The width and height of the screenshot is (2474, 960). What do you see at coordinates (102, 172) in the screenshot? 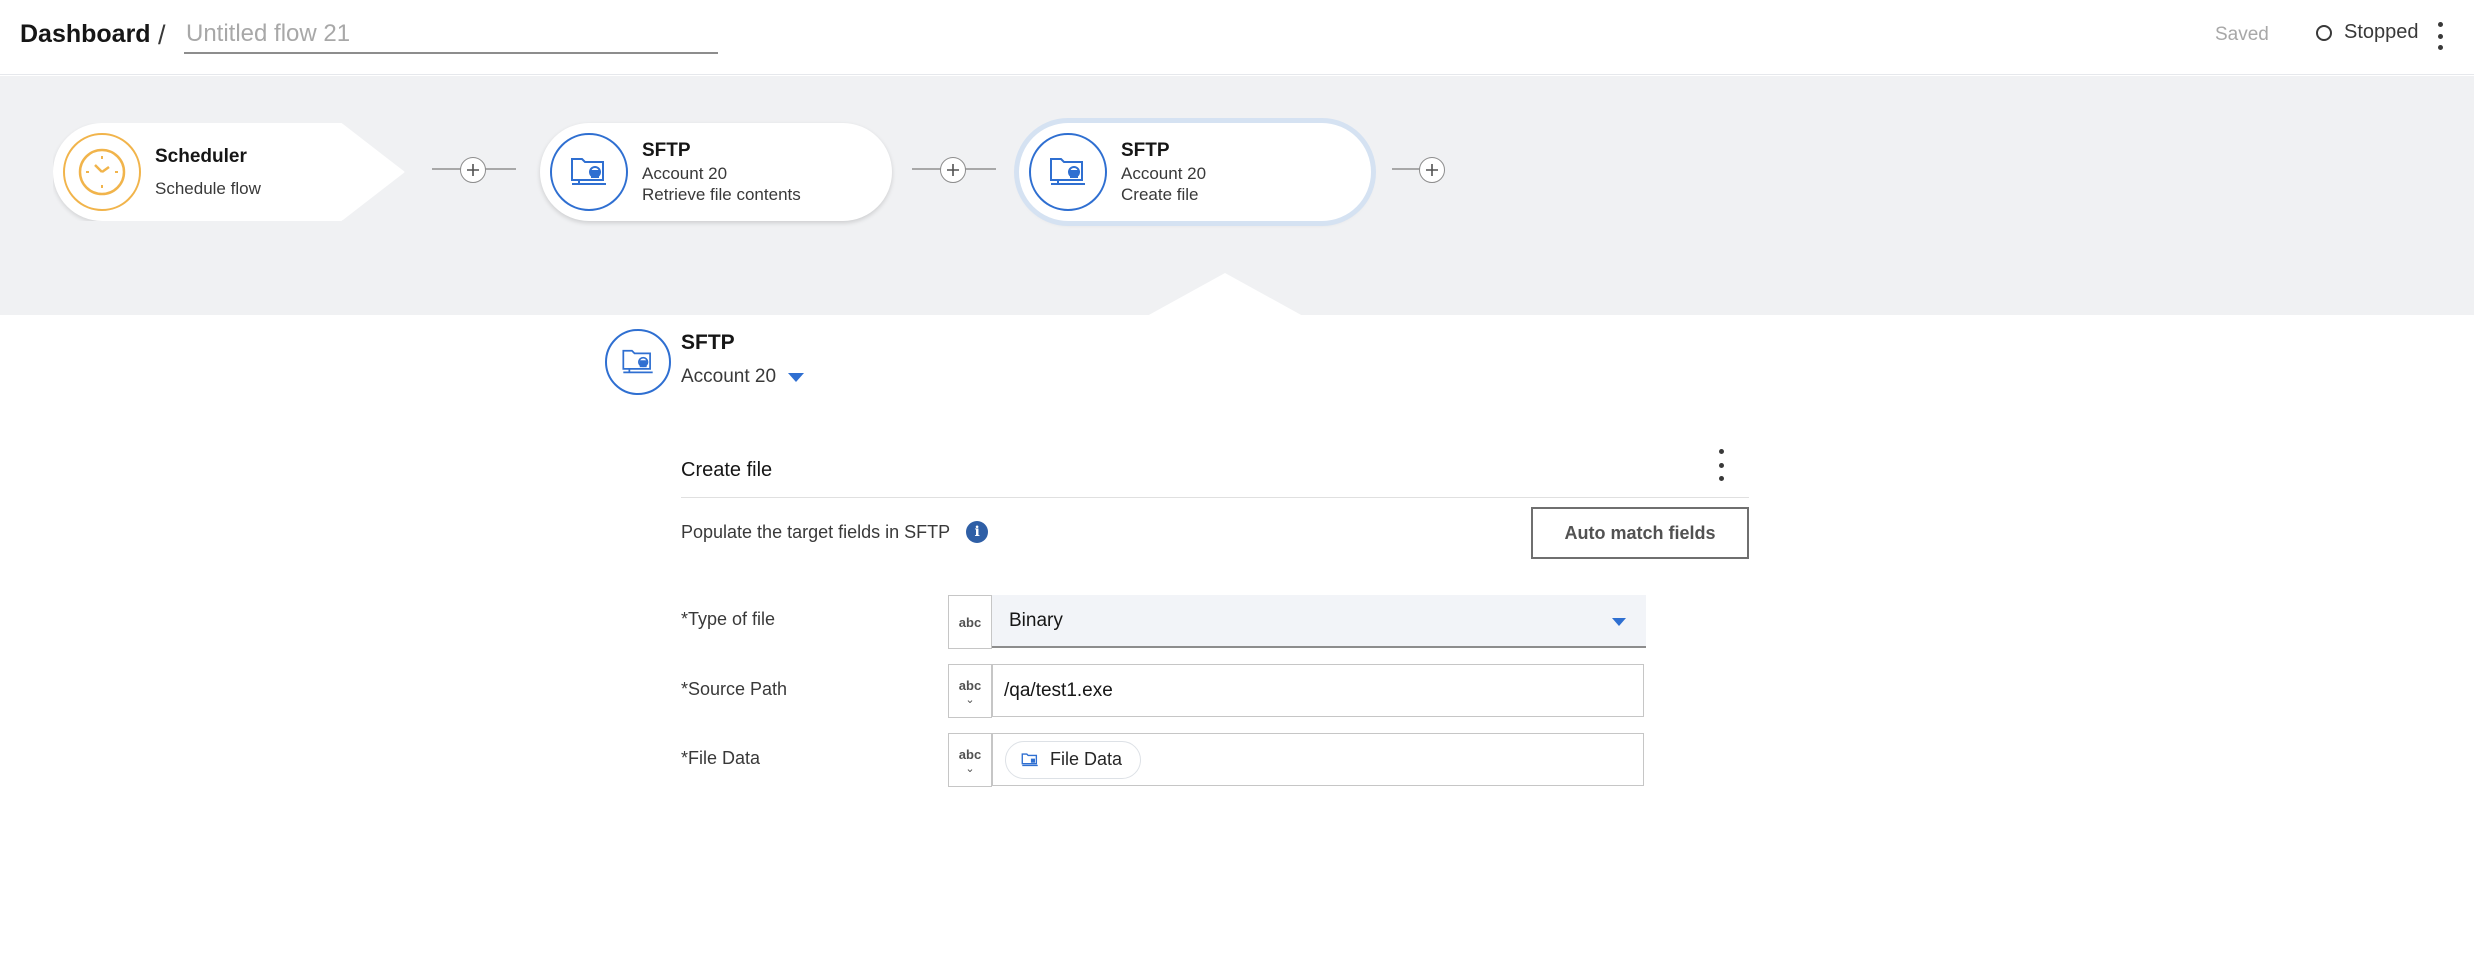
I see `clock-icon` at bounding box center [102, 172].